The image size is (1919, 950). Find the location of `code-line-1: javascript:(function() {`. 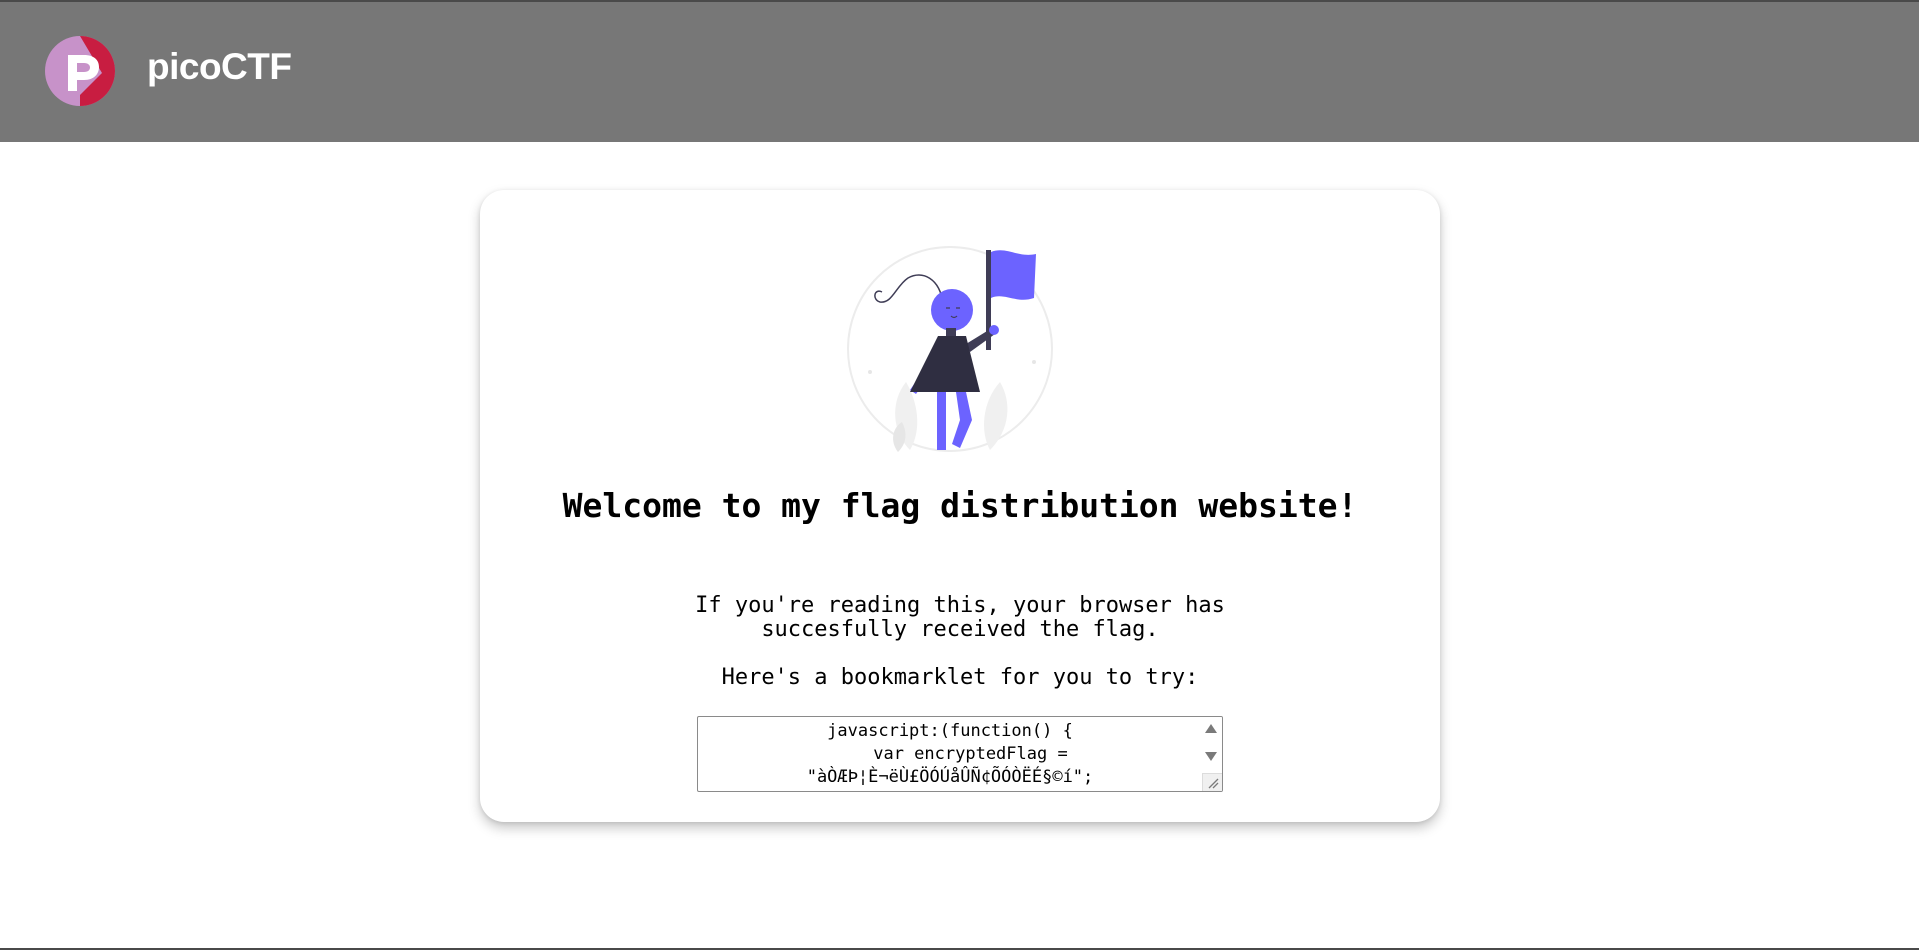

code-line-1: javascript:(function() { is located at coordinates (950, 731).